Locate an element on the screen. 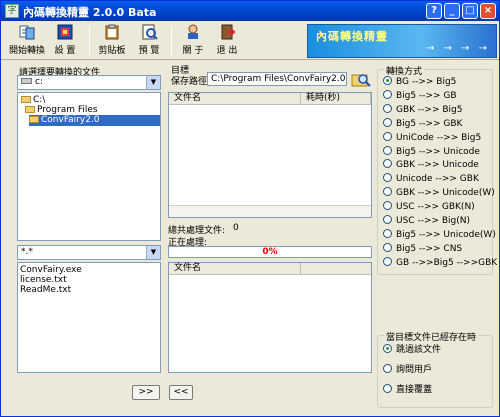  conversion-mode-radio: Big5 -->> GB is located at coordinates (420, 95).